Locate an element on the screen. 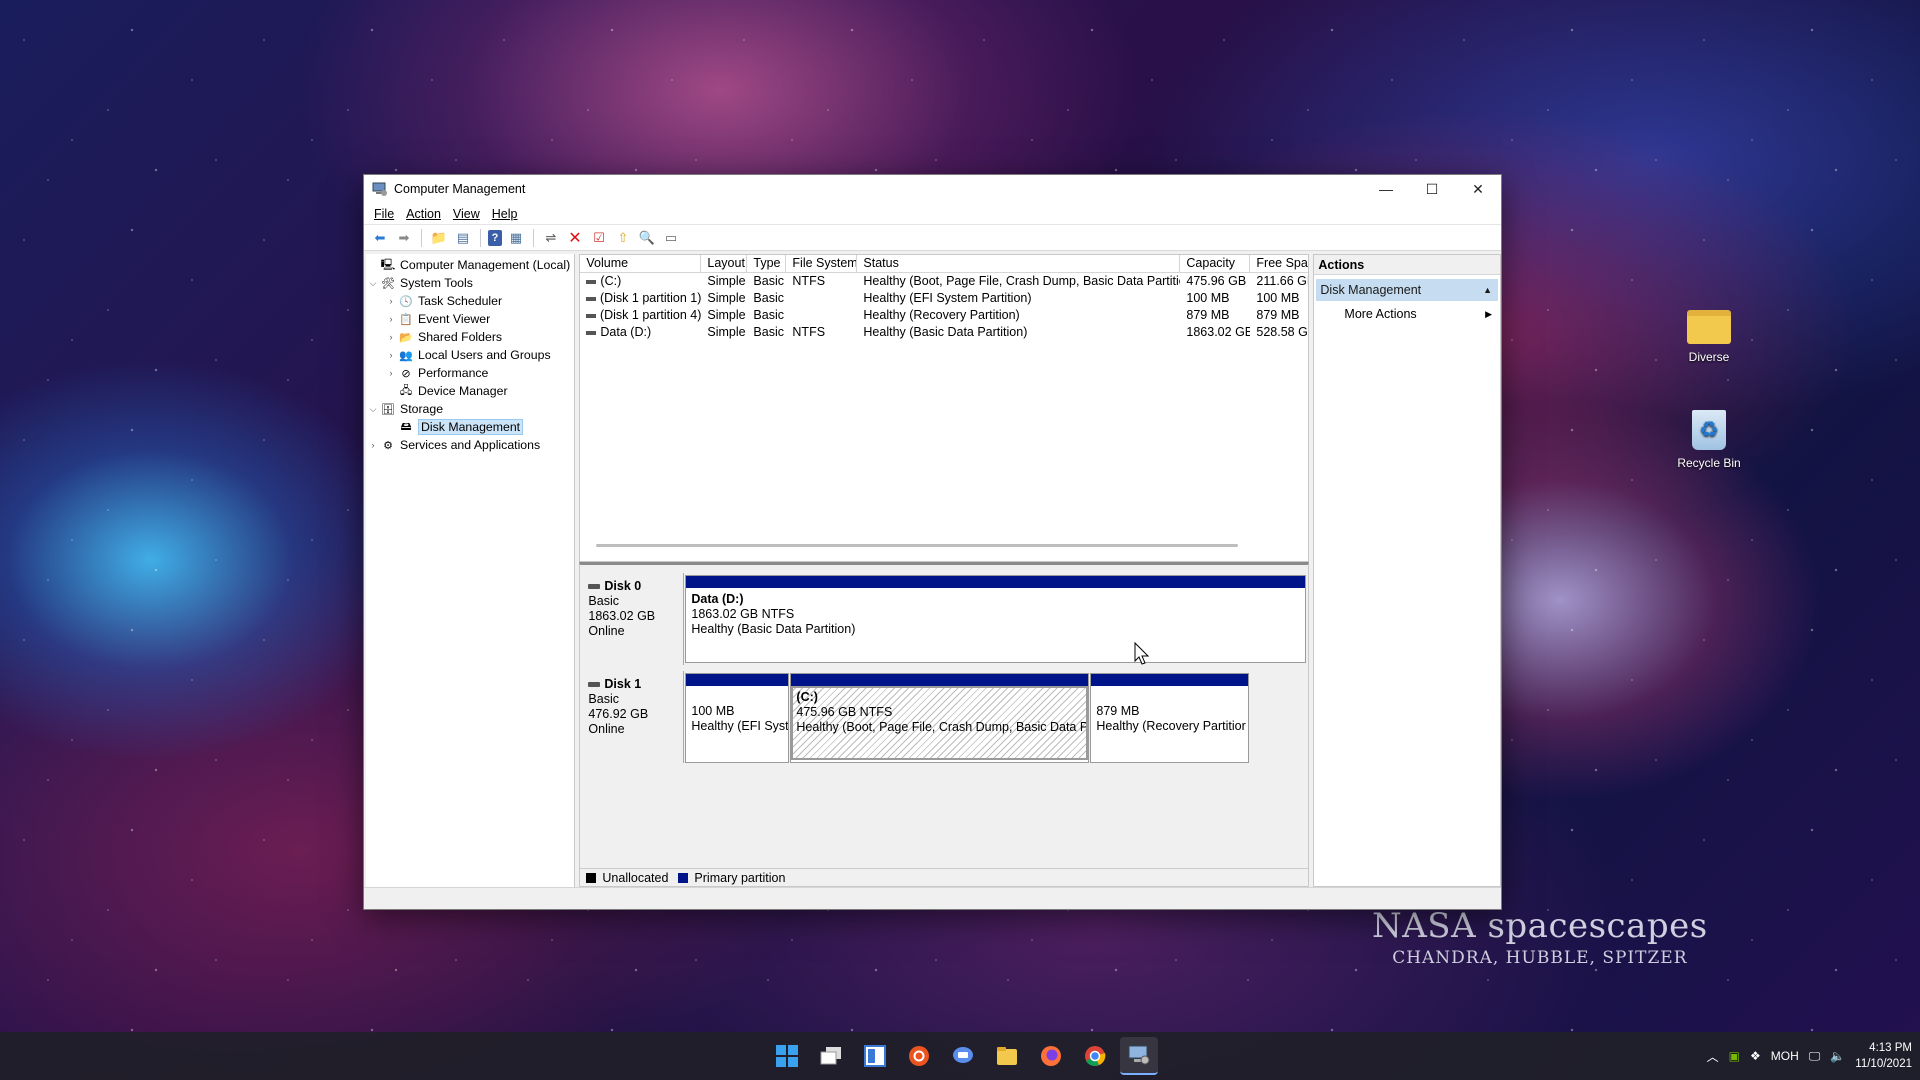 This screenshot has height=1080, width=1920. device-manager-icon: 🖧 is located at coordinates (406, 390).